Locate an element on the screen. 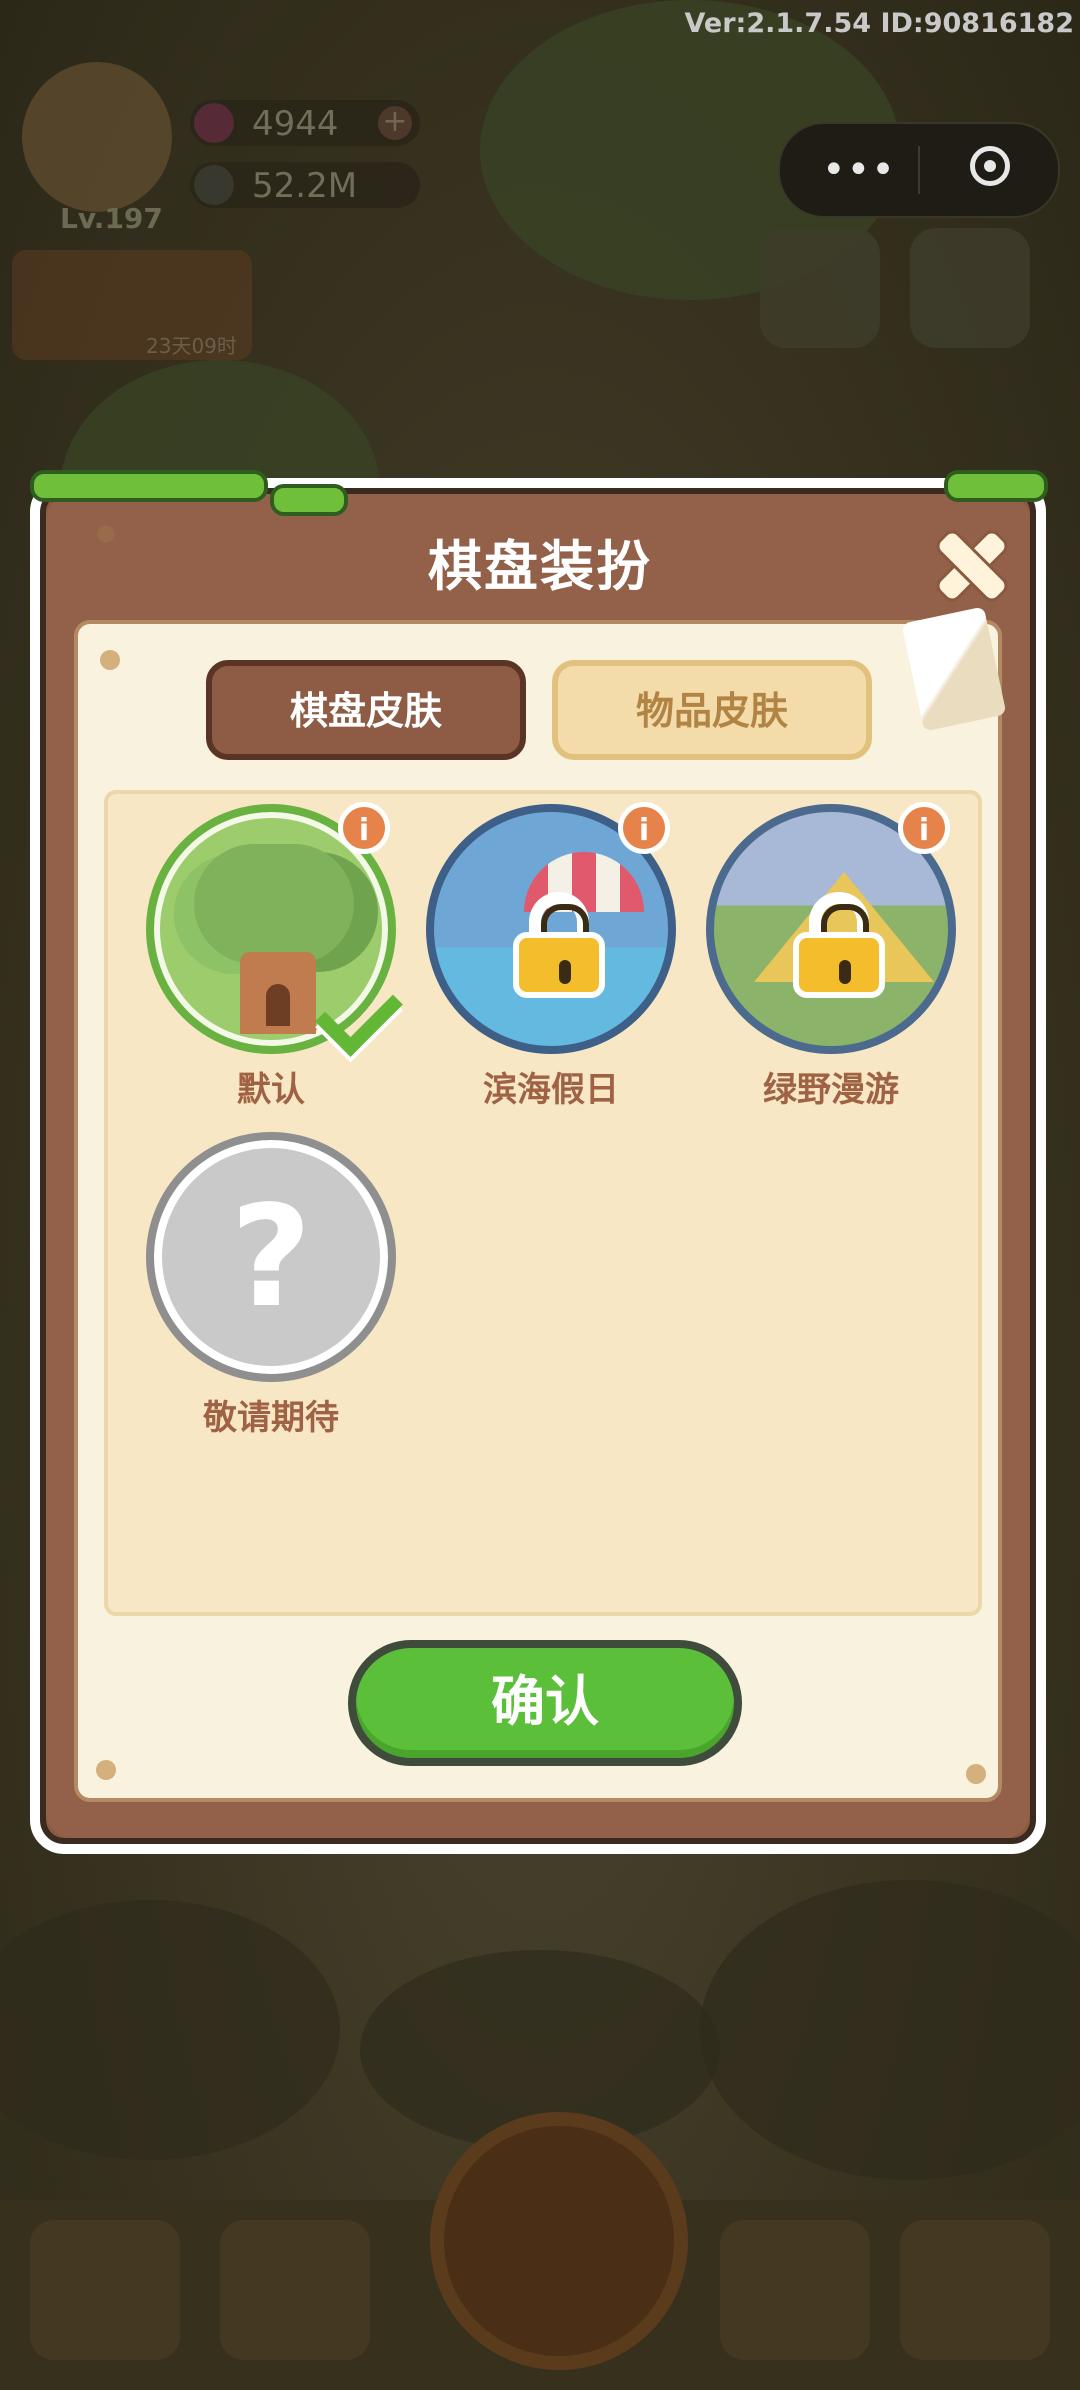 The image size is (1080, 2390). dialog-title: 棋盘装扮 is located at coordinates (540, 566).